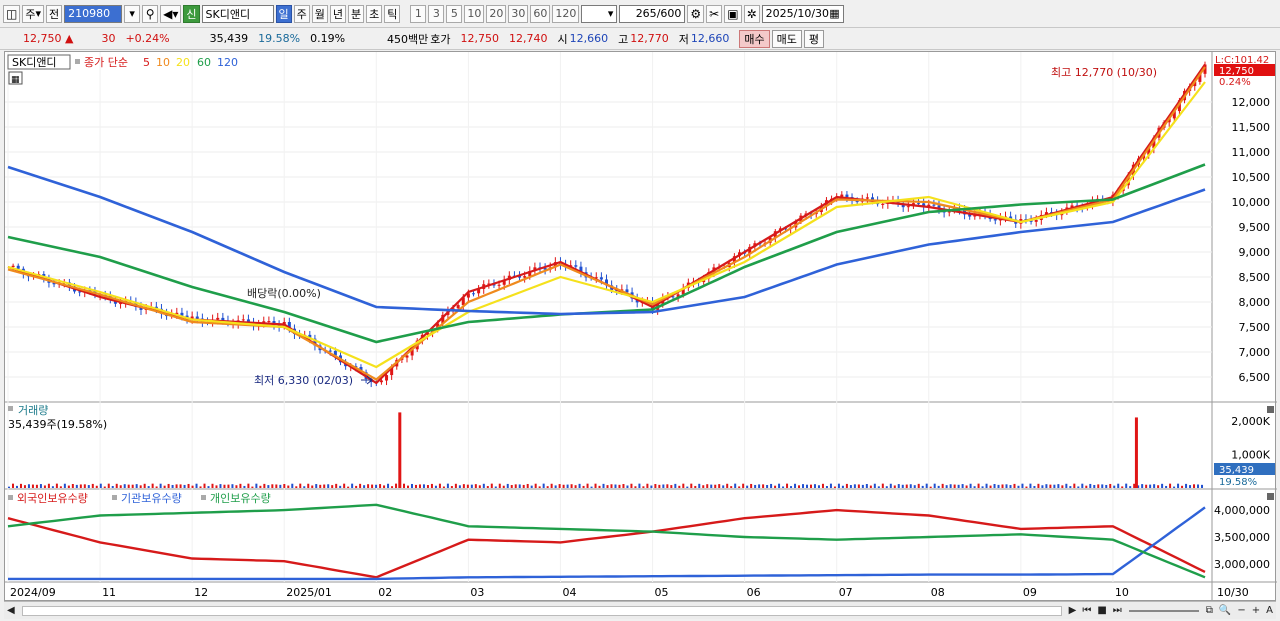 This screenshot has height=621, width=1280. I want to click on save-icon: ▣, so click(733, 13).